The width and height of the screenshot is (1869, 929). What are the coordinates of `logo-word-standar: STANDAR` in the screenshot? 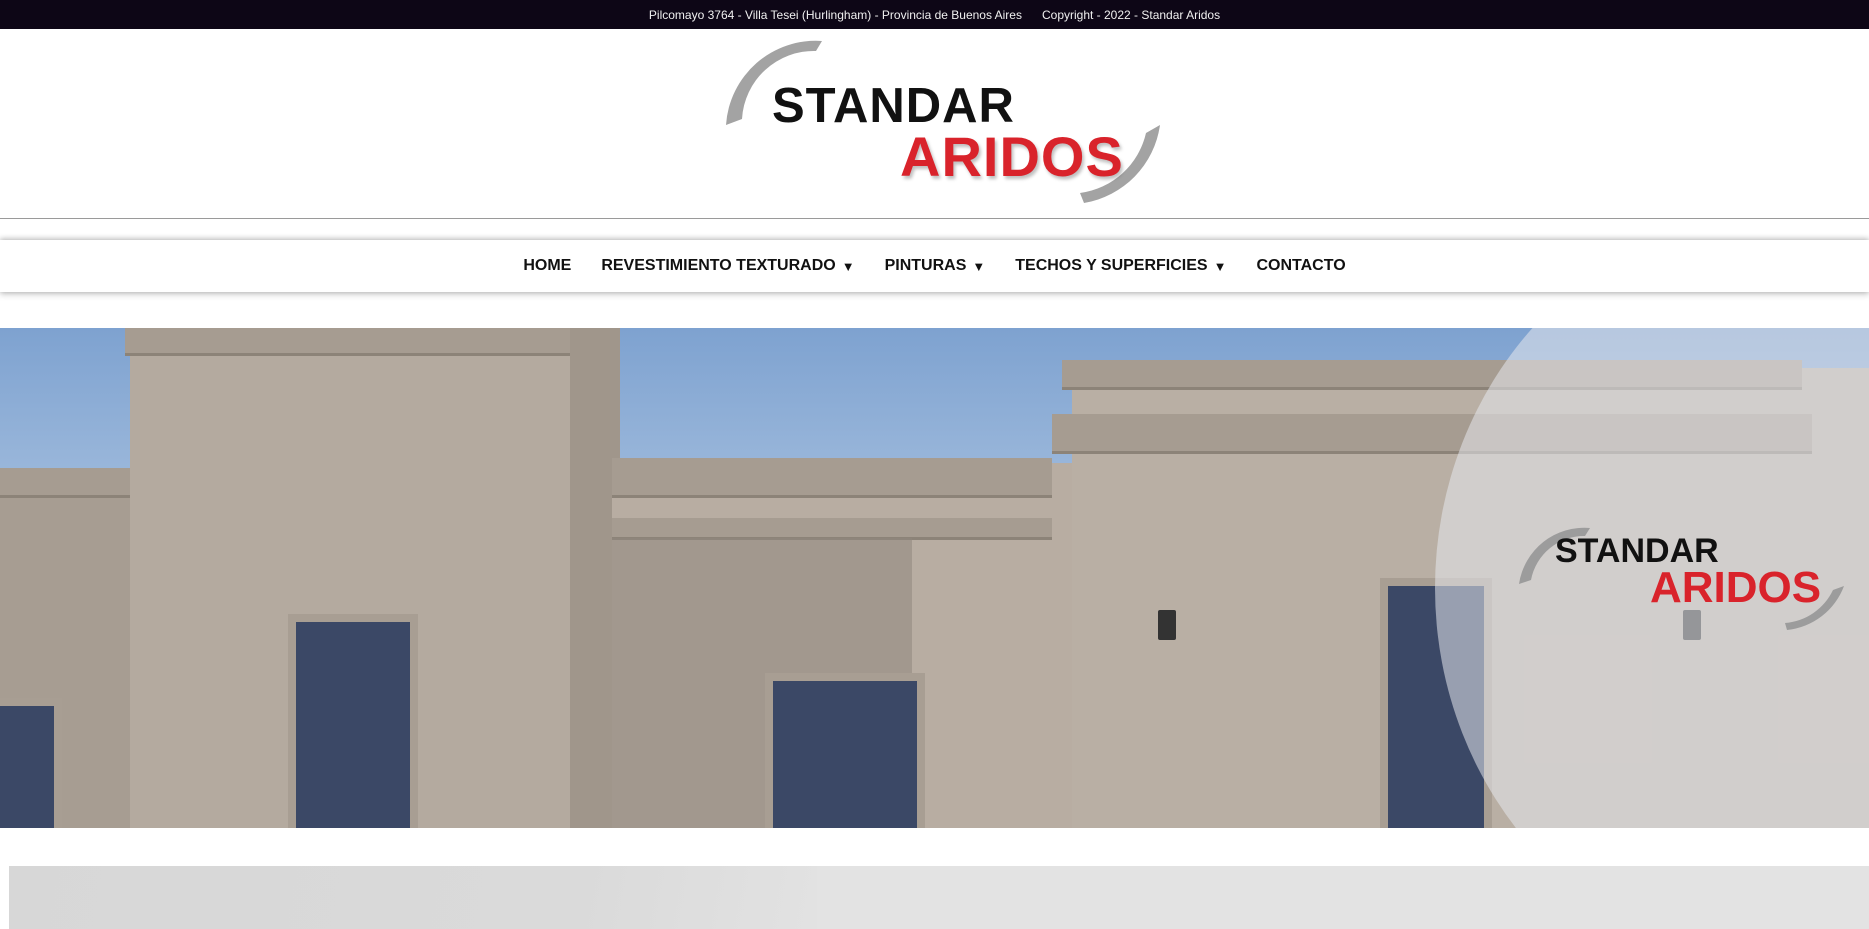 It's located at (893, 106).